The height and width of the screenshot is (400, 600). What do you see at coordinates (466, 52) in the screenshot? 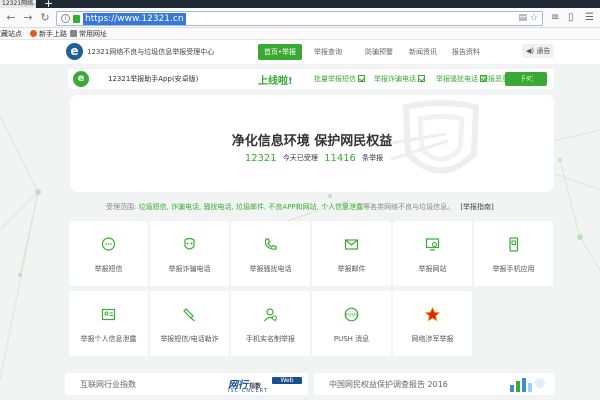
I see `nav-reports: 报告资料` at bounding box center [466, 52].